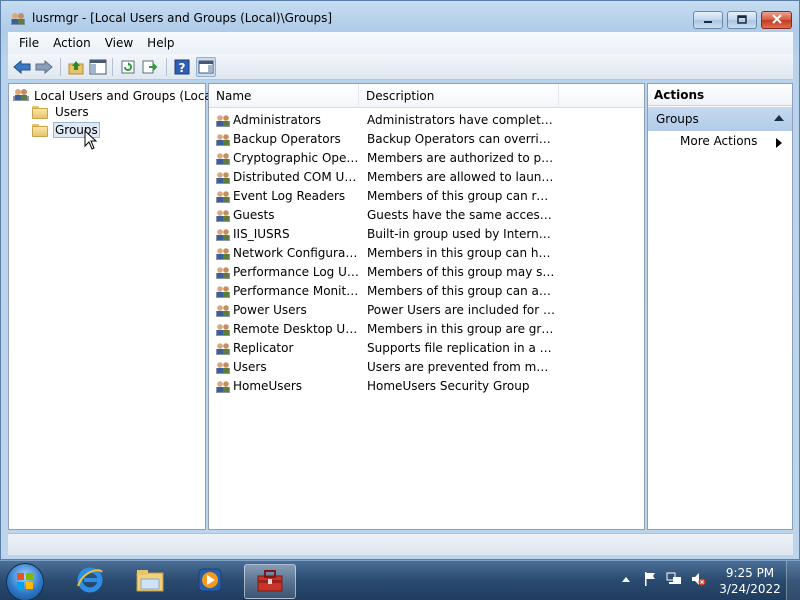 Image resolution: width=800 pixels, height=600 pixels. I want to click on actions-section-groups: Groups, so click(720, 119).